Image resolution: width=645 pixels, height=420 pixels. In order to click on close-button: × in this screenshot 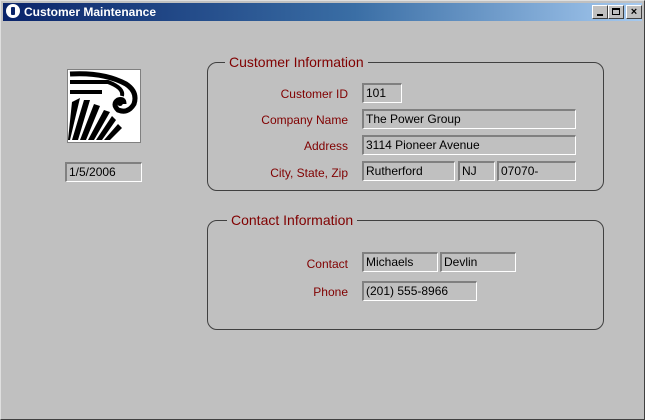, I will do `click(634, 12)`.